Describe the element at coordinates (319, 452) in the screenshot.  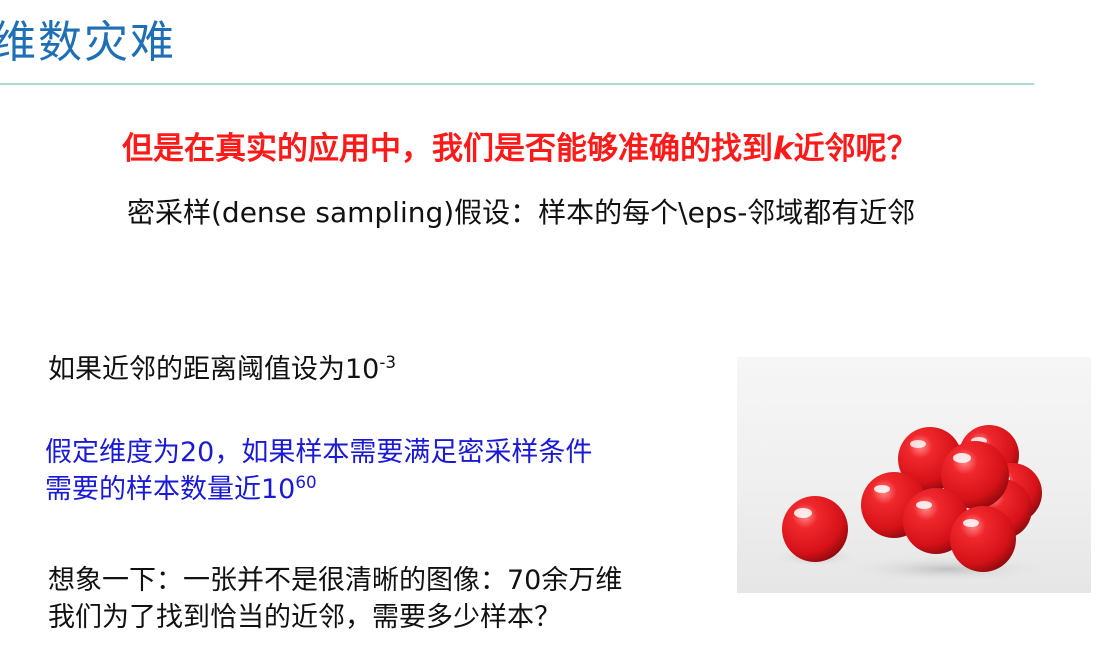
I see `dimension-line-1: 假定维度为20，如果样本需要满足密采样条件` at that location.